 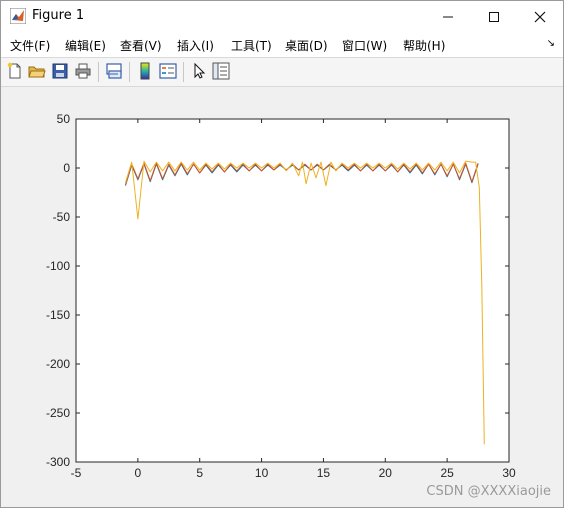 I want to click on y-tick-label: -150, so click(x=58, y=315).